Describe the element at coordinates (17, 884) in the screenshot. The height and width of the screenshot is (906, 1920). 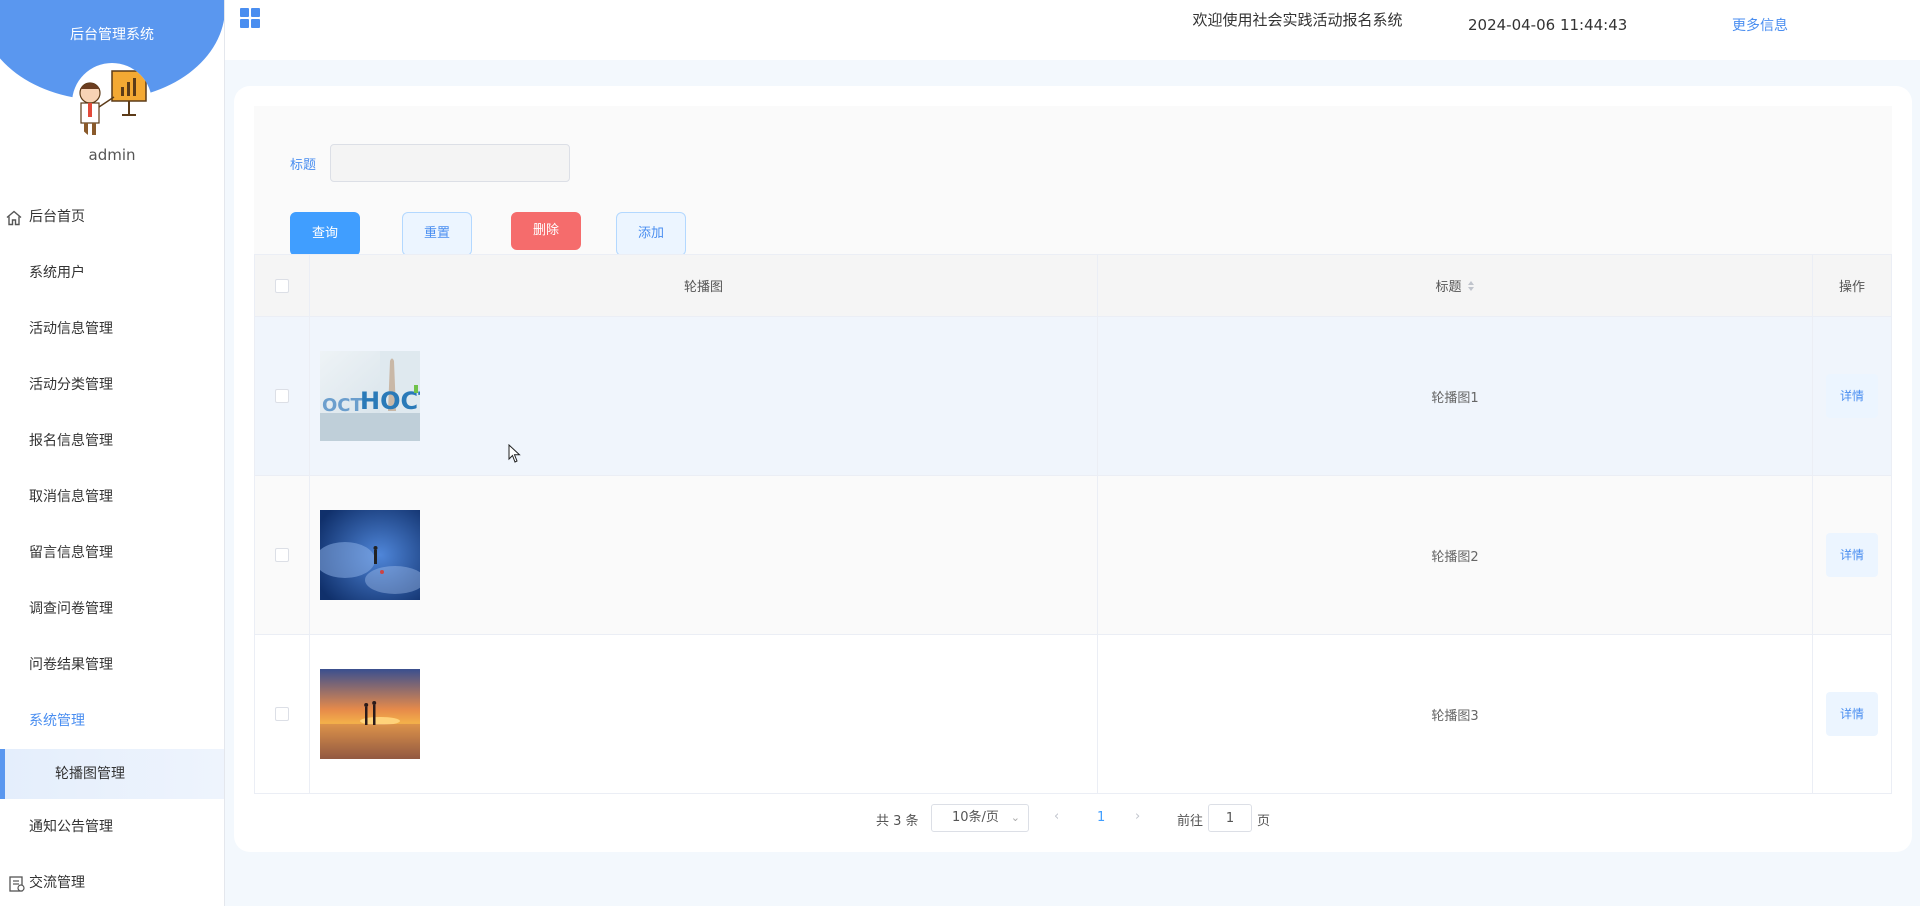
I see `document-icon` at that location.